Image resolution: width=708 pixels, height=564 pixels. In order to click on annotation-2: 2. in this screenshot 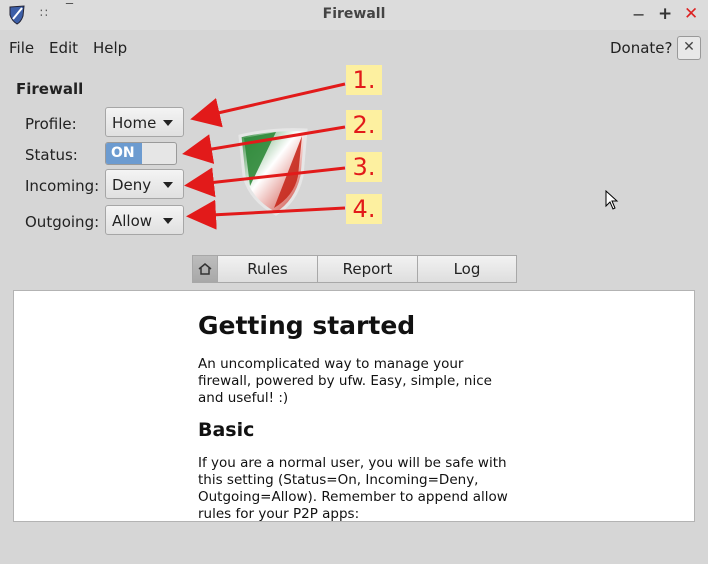, I will do `click(364, 125)`.